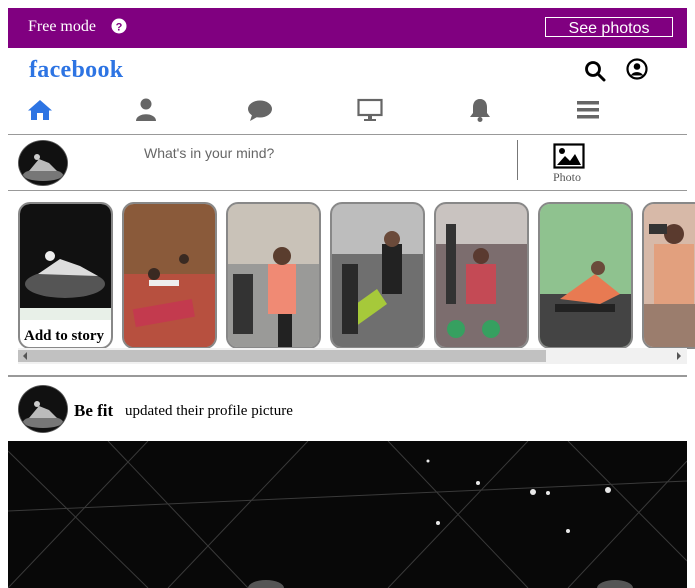 This screenshot has height=588, width=695. What do you see at coordinates (609, 27) in the screenshot?
I see `see-photos-button: See photos` at bounding box center [609, 27].